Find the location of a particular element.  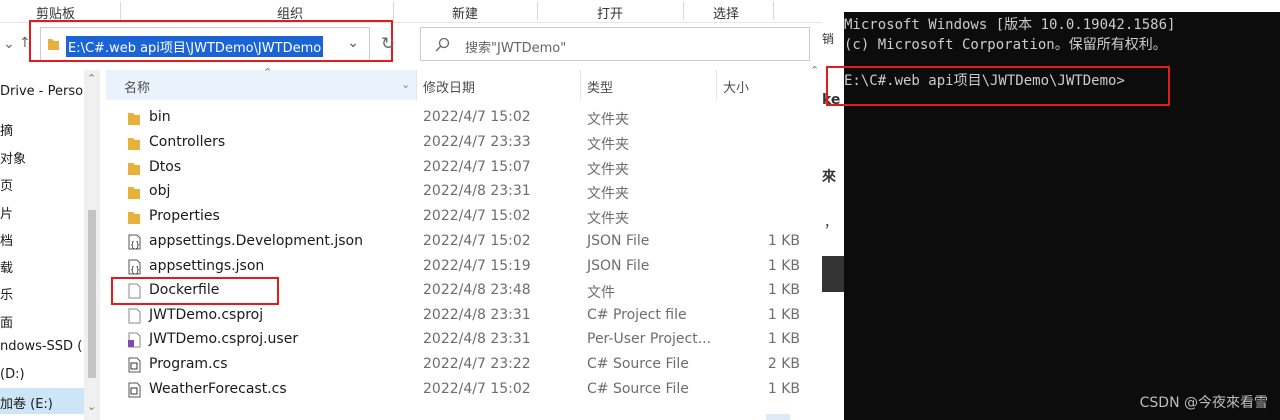

console-line: Microsoft Windows [版本 10.0.19042.1586] is located at coordinates (1010, 25).